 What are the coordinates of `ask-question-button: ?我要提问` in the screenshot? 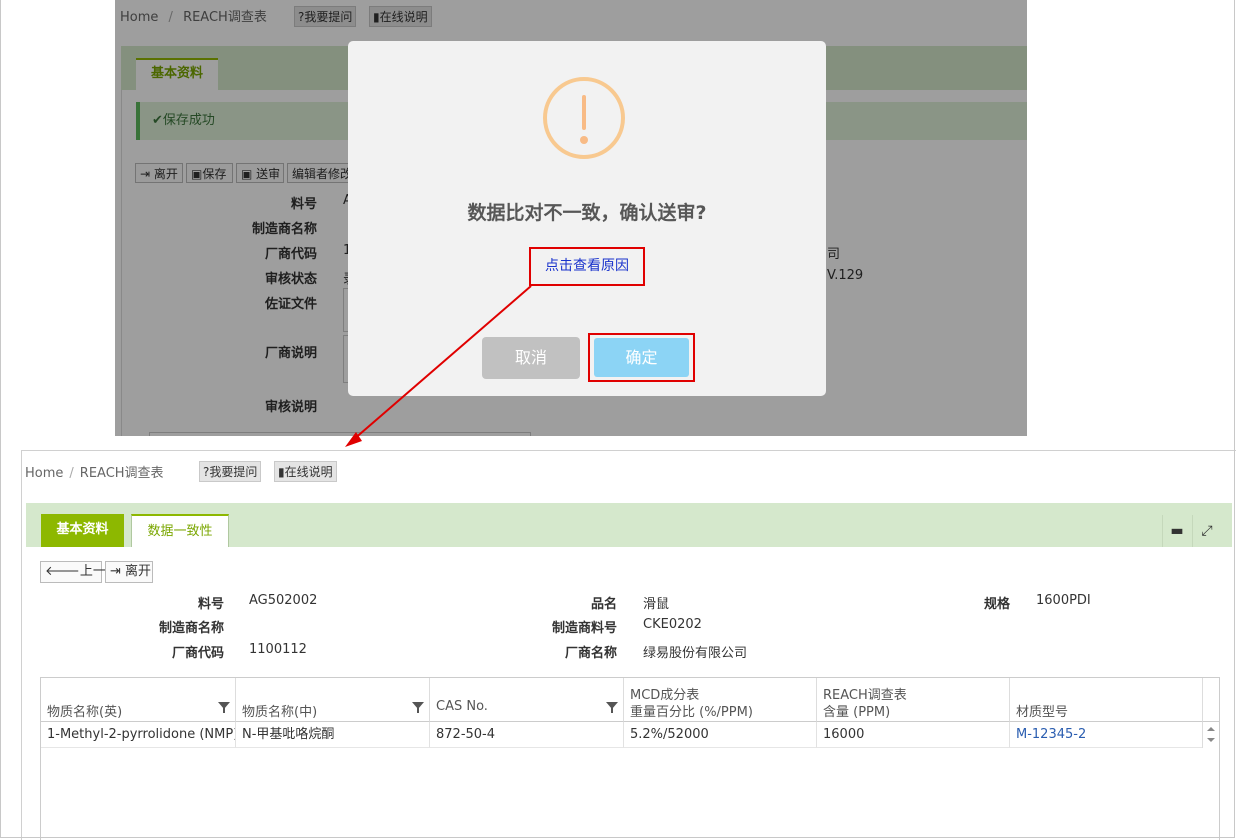 It's located at (230, 471).